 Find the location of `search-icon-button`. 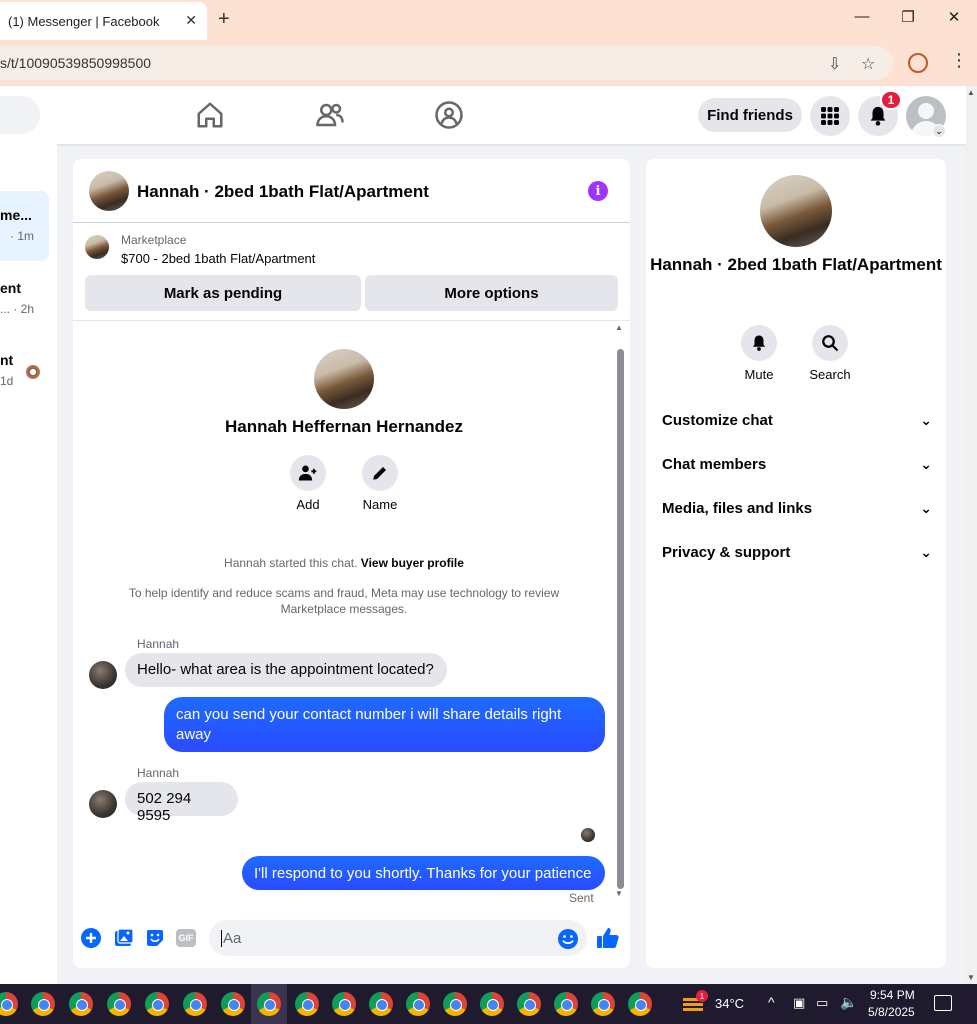

search-icon-button is located at coordinates (830, 343).